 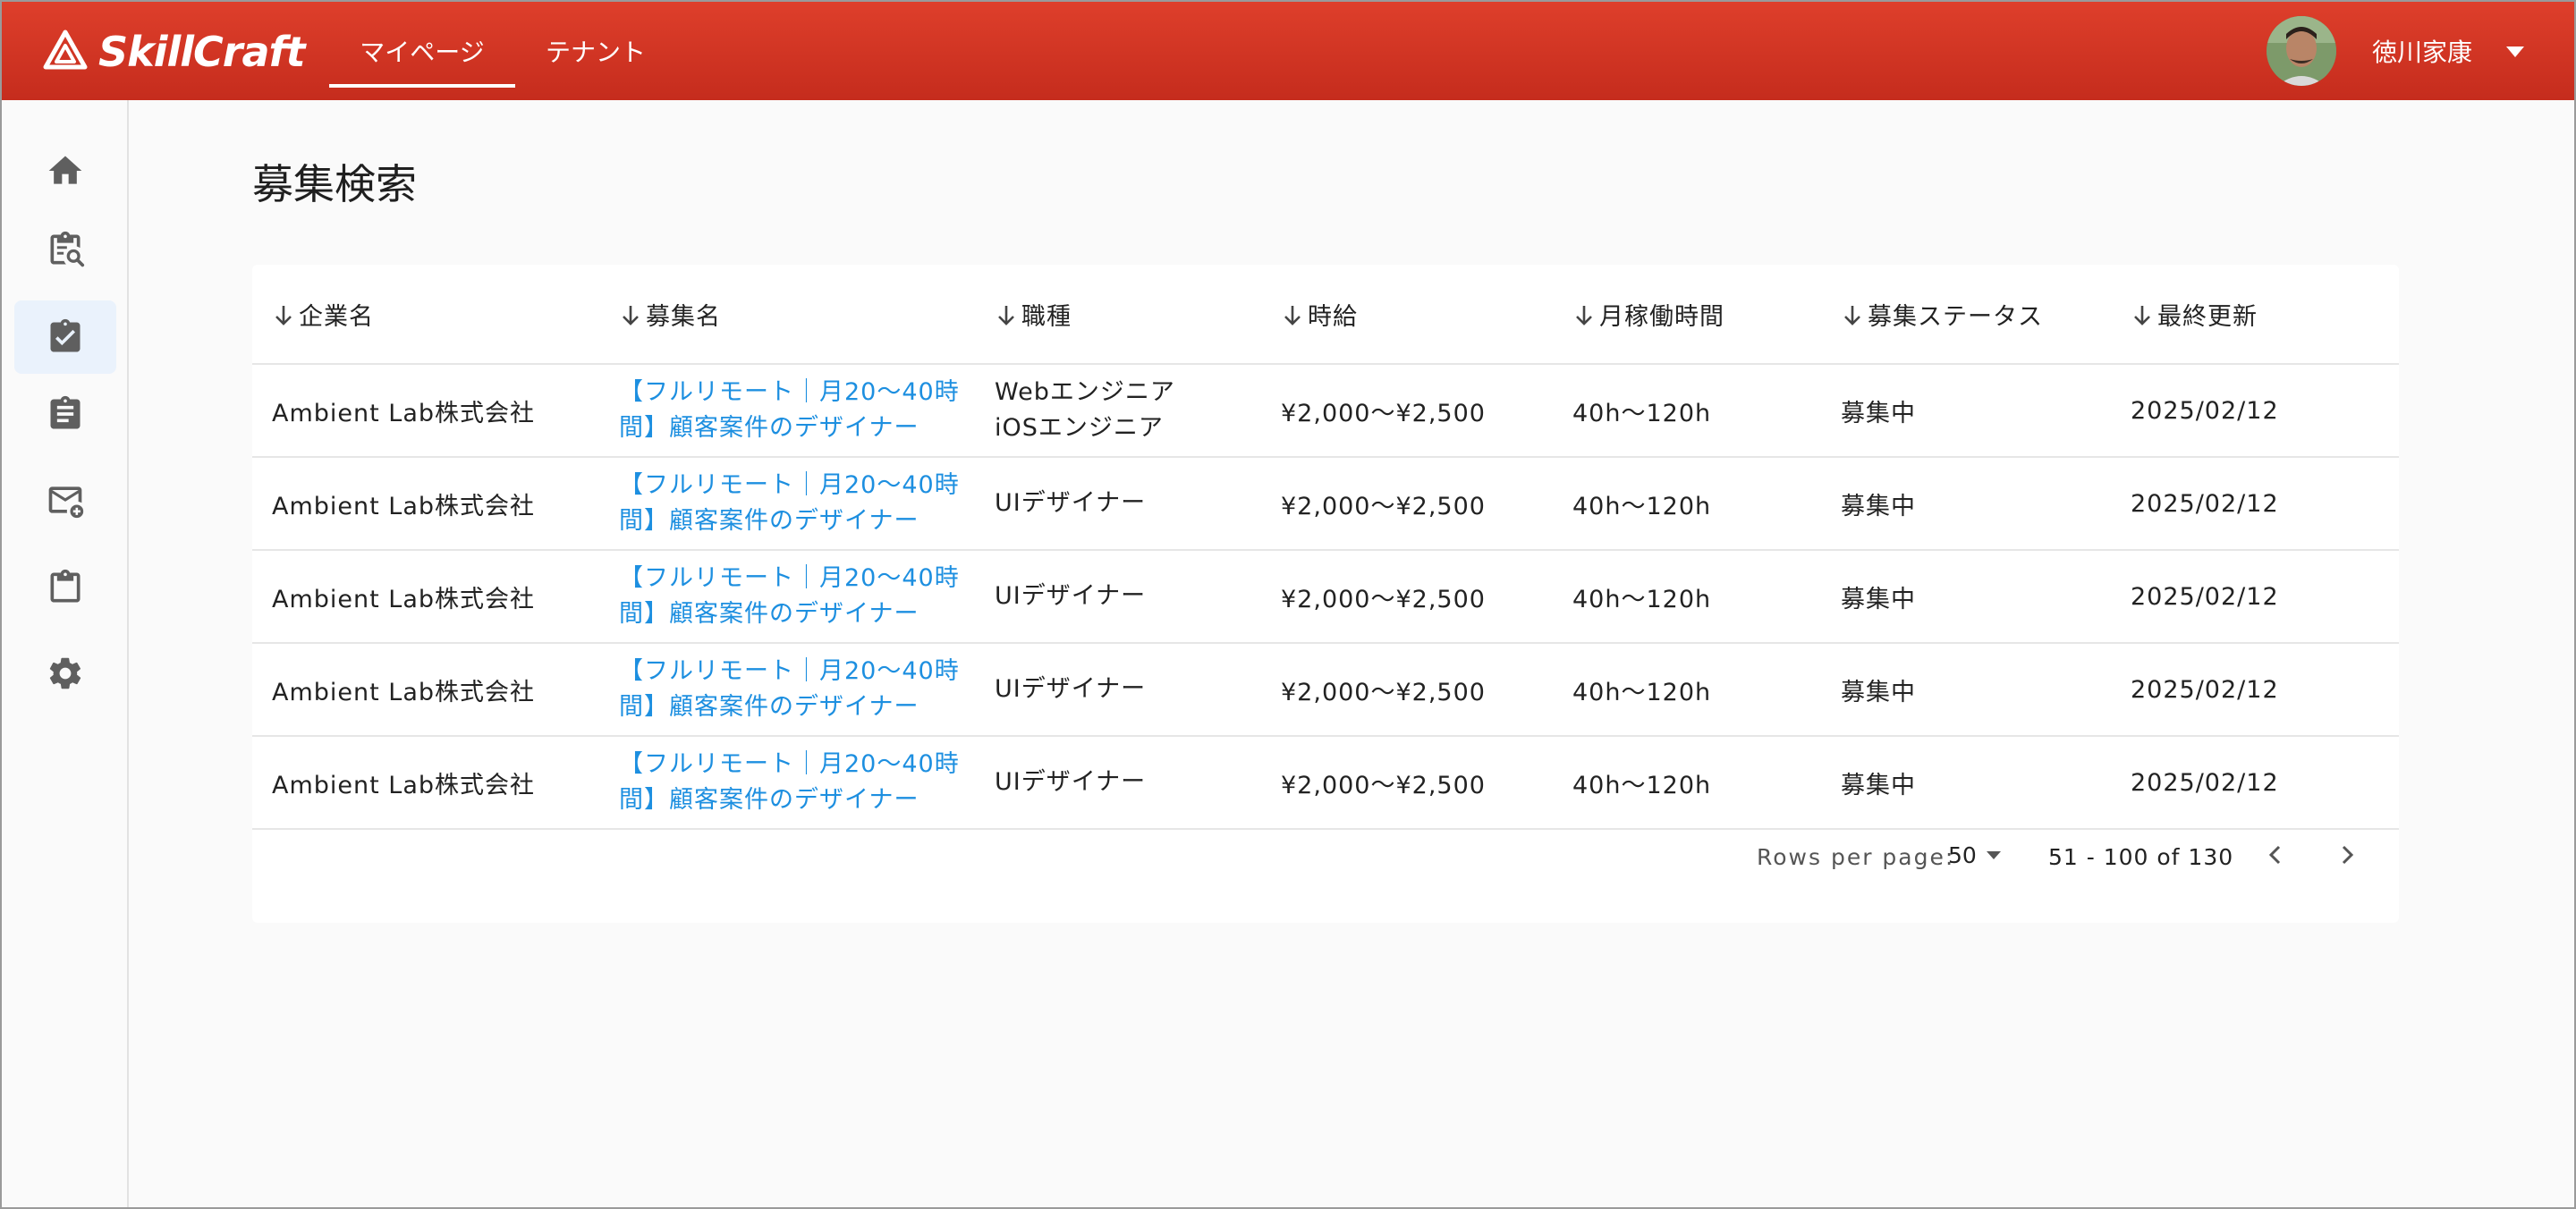 I want to click on chevron-right-icon, so click(x=2348, y=855).